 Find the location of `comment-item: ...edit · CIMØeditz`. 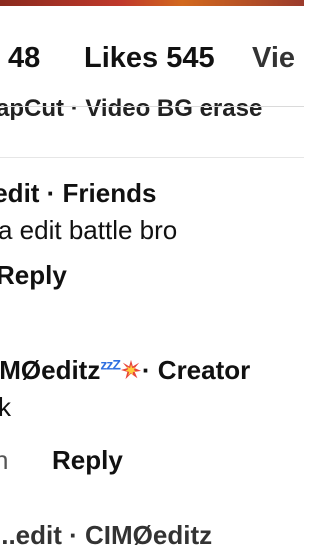

comment-item: ...edit · CIMØeditz is located at coordinates (152, 535).